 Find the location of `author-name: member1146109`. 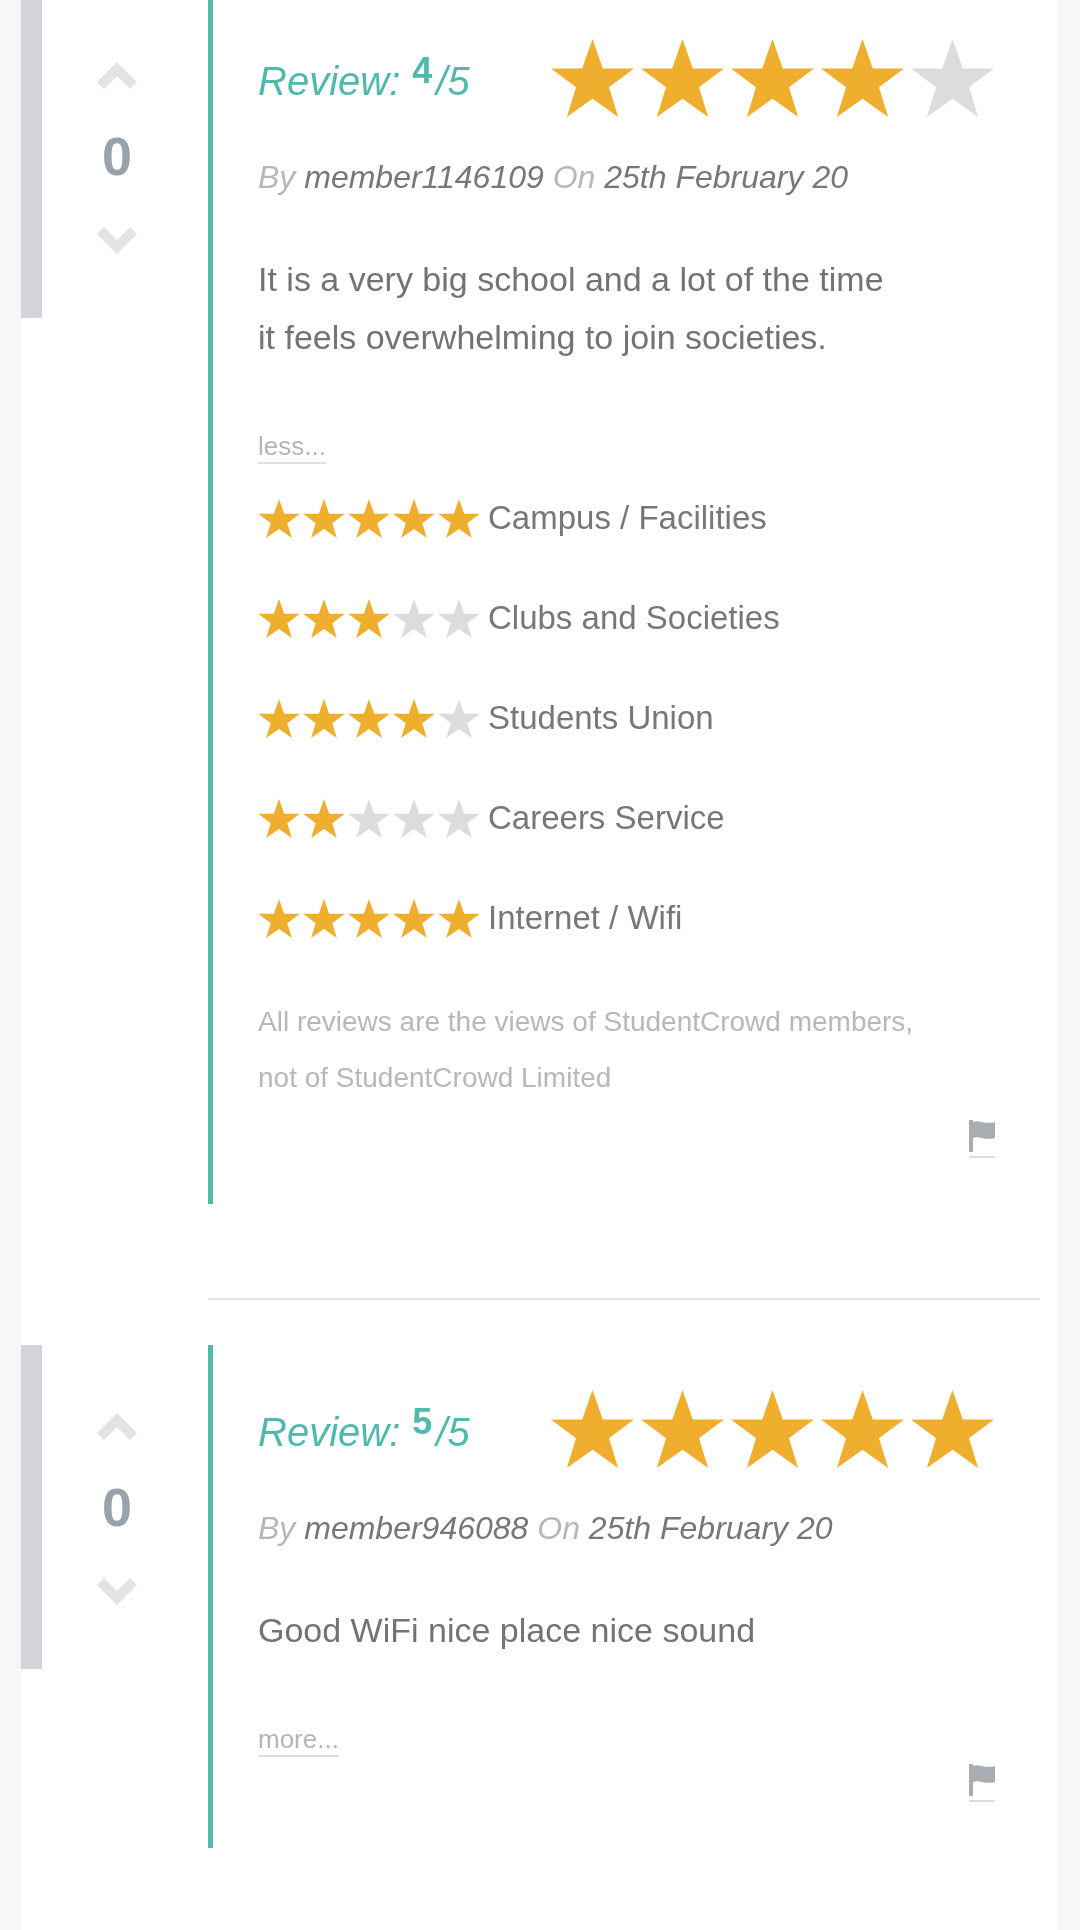

author-name: member1146109 is located at coordinates (424, 177).